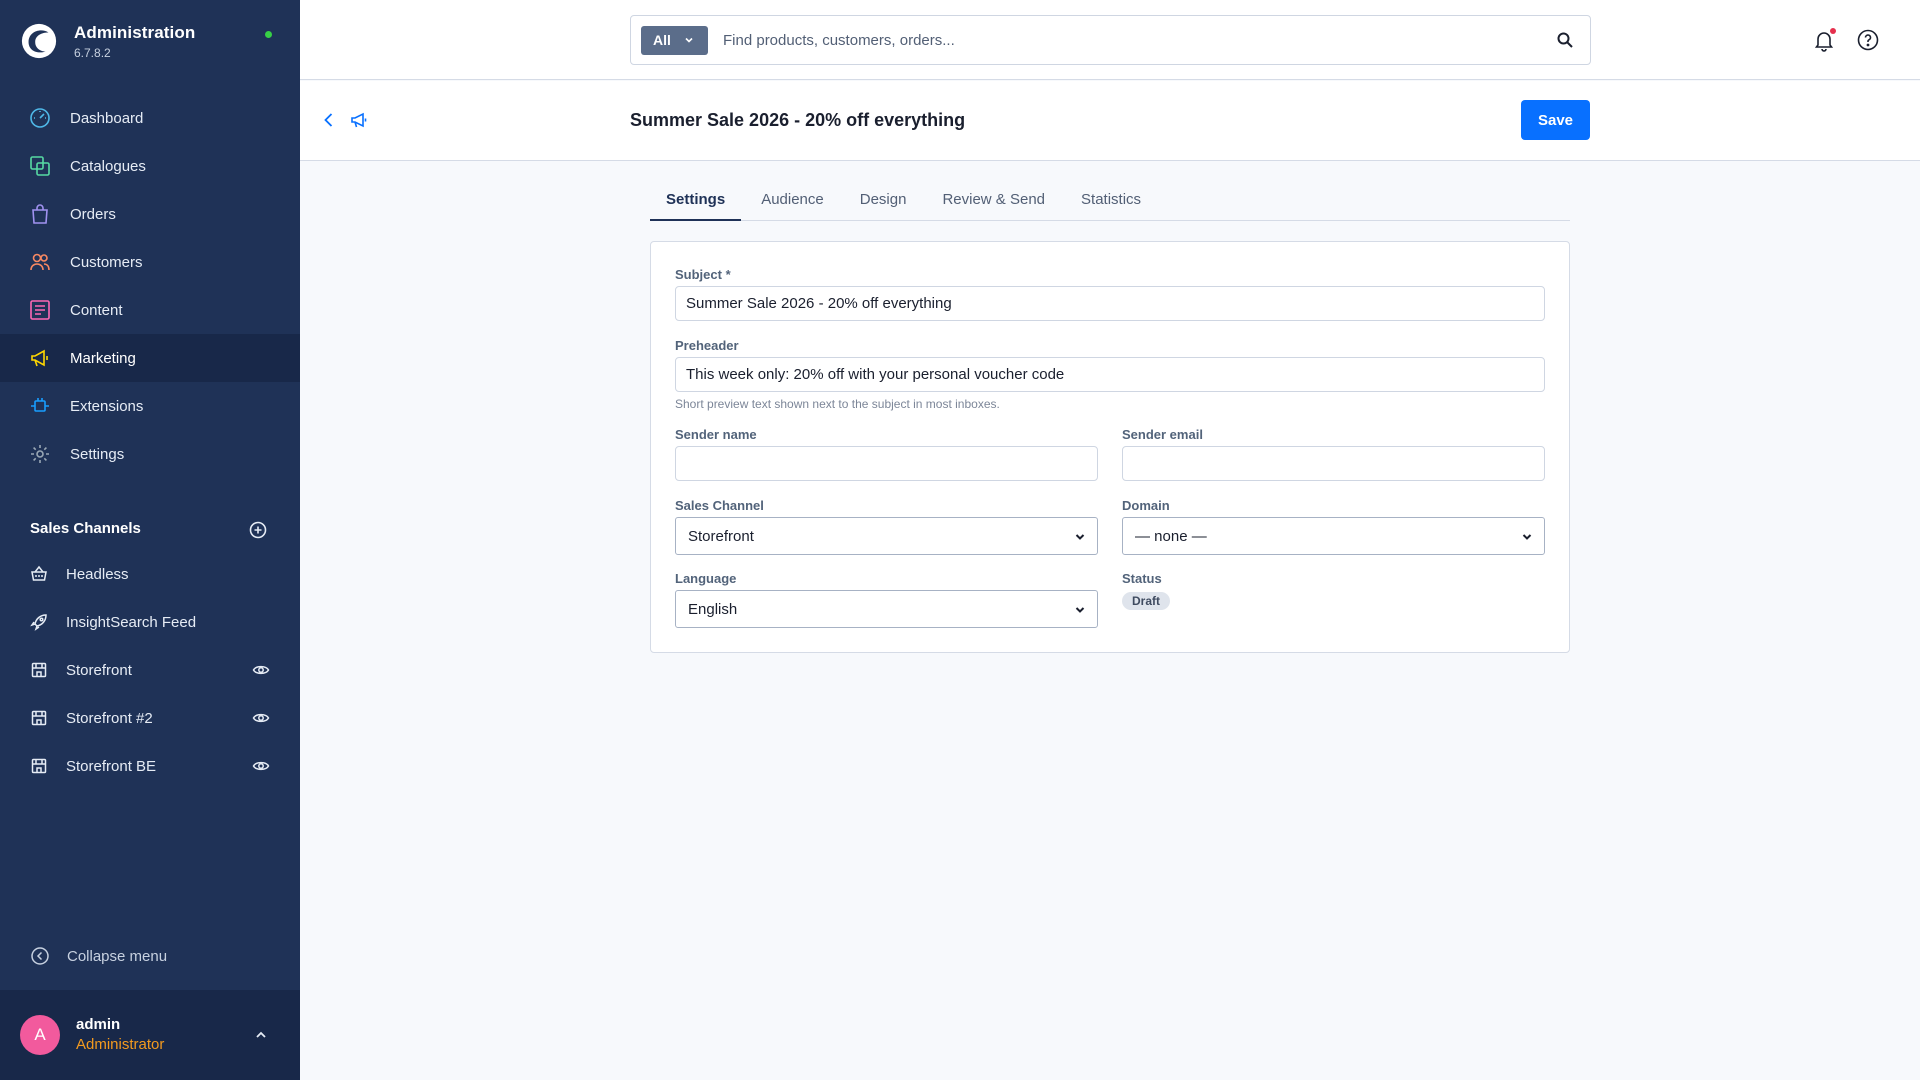 Image resolution: width=1920 pixels, height=1080 pixels. I want to click on gear-icon, so click(40, 454).